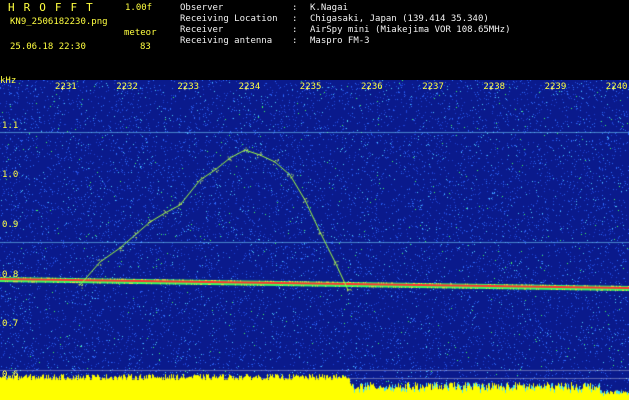  I want to click on x-tick-label: 2240, so click(616, 87).